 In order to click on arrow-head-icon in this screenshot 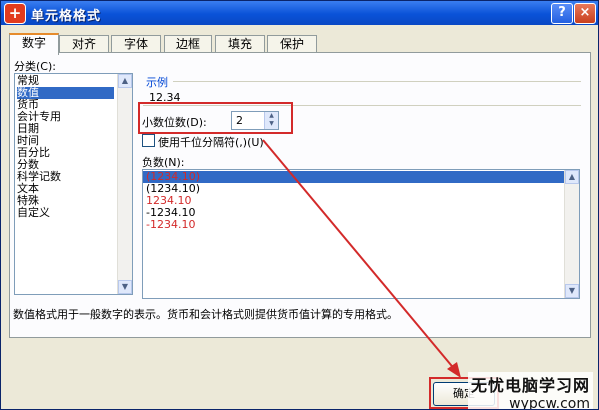, I will do `click(454, 370)`.